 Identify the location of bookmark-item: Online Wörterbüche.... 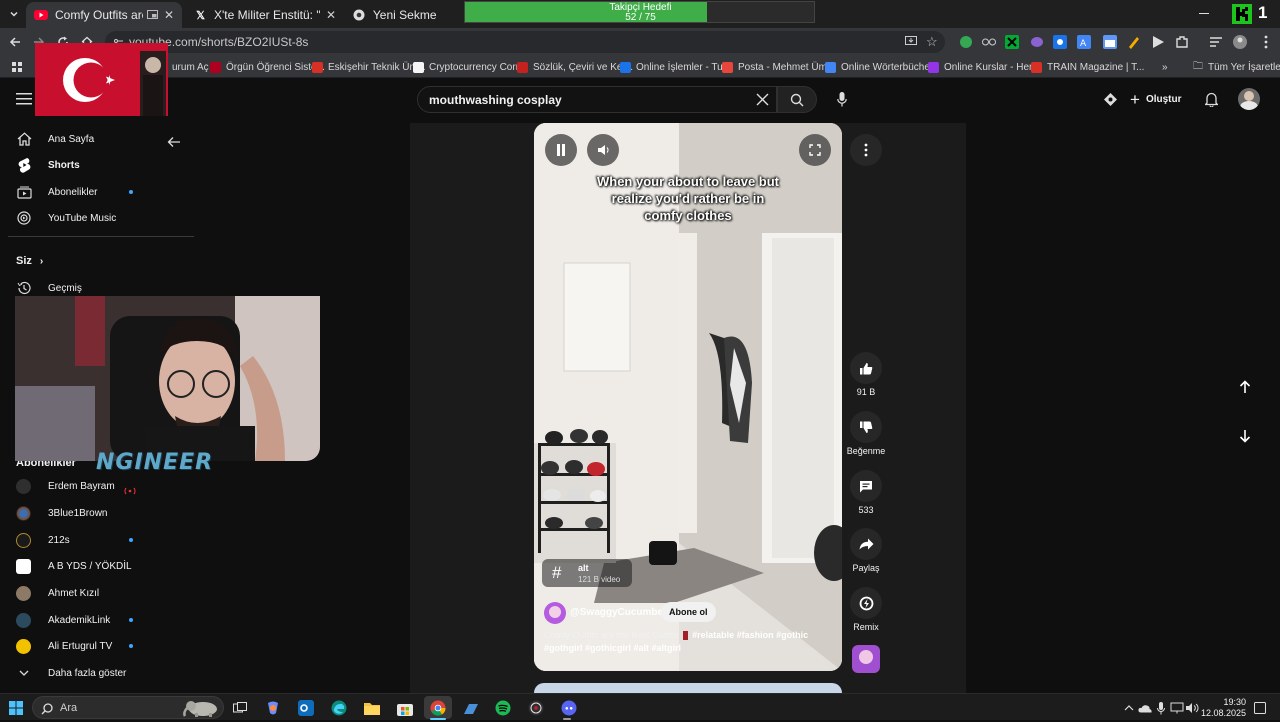
(881, 67).